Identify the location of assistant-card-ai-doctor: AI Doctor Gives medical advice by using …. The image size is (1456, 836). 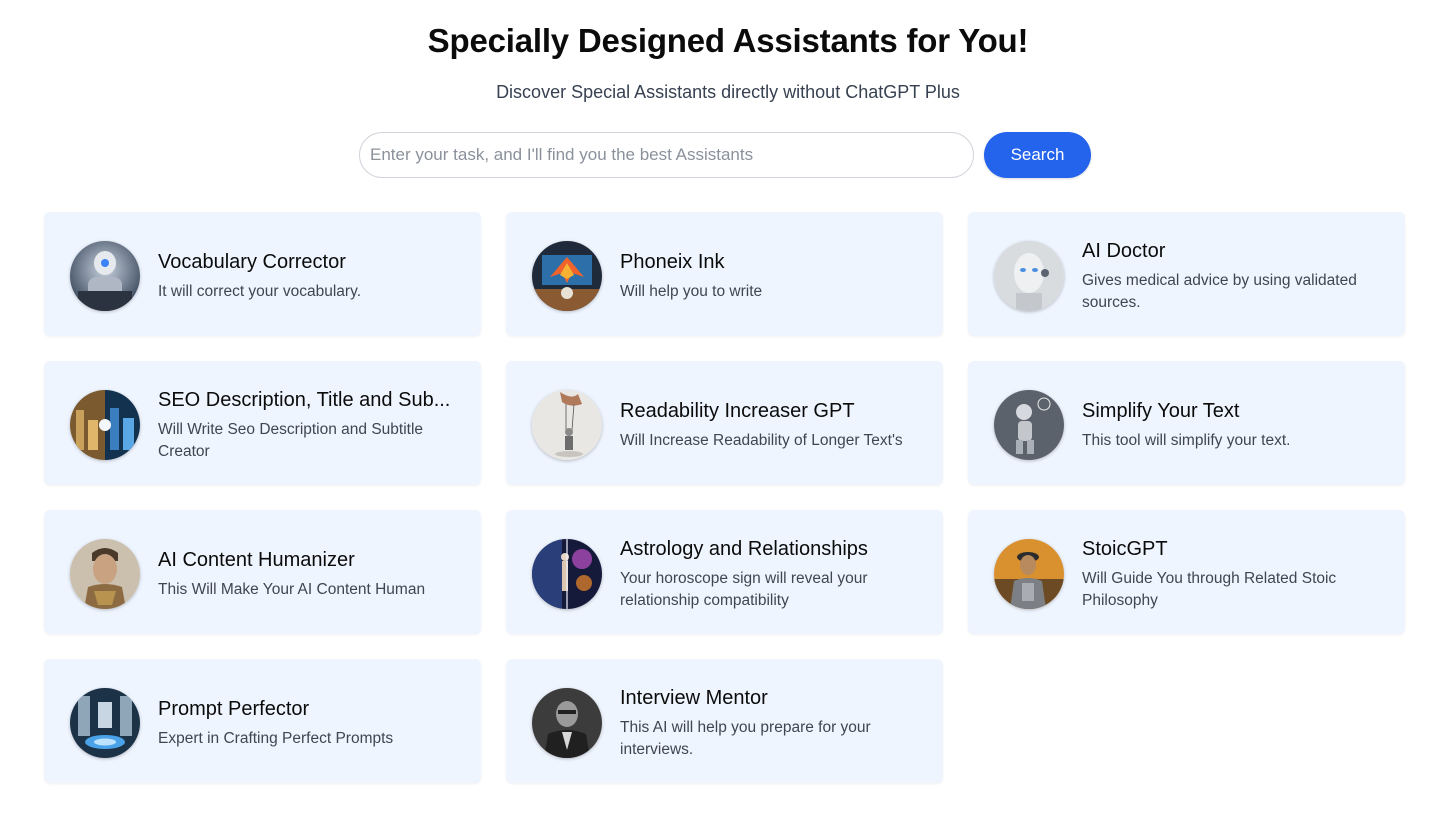
(1186, 274).